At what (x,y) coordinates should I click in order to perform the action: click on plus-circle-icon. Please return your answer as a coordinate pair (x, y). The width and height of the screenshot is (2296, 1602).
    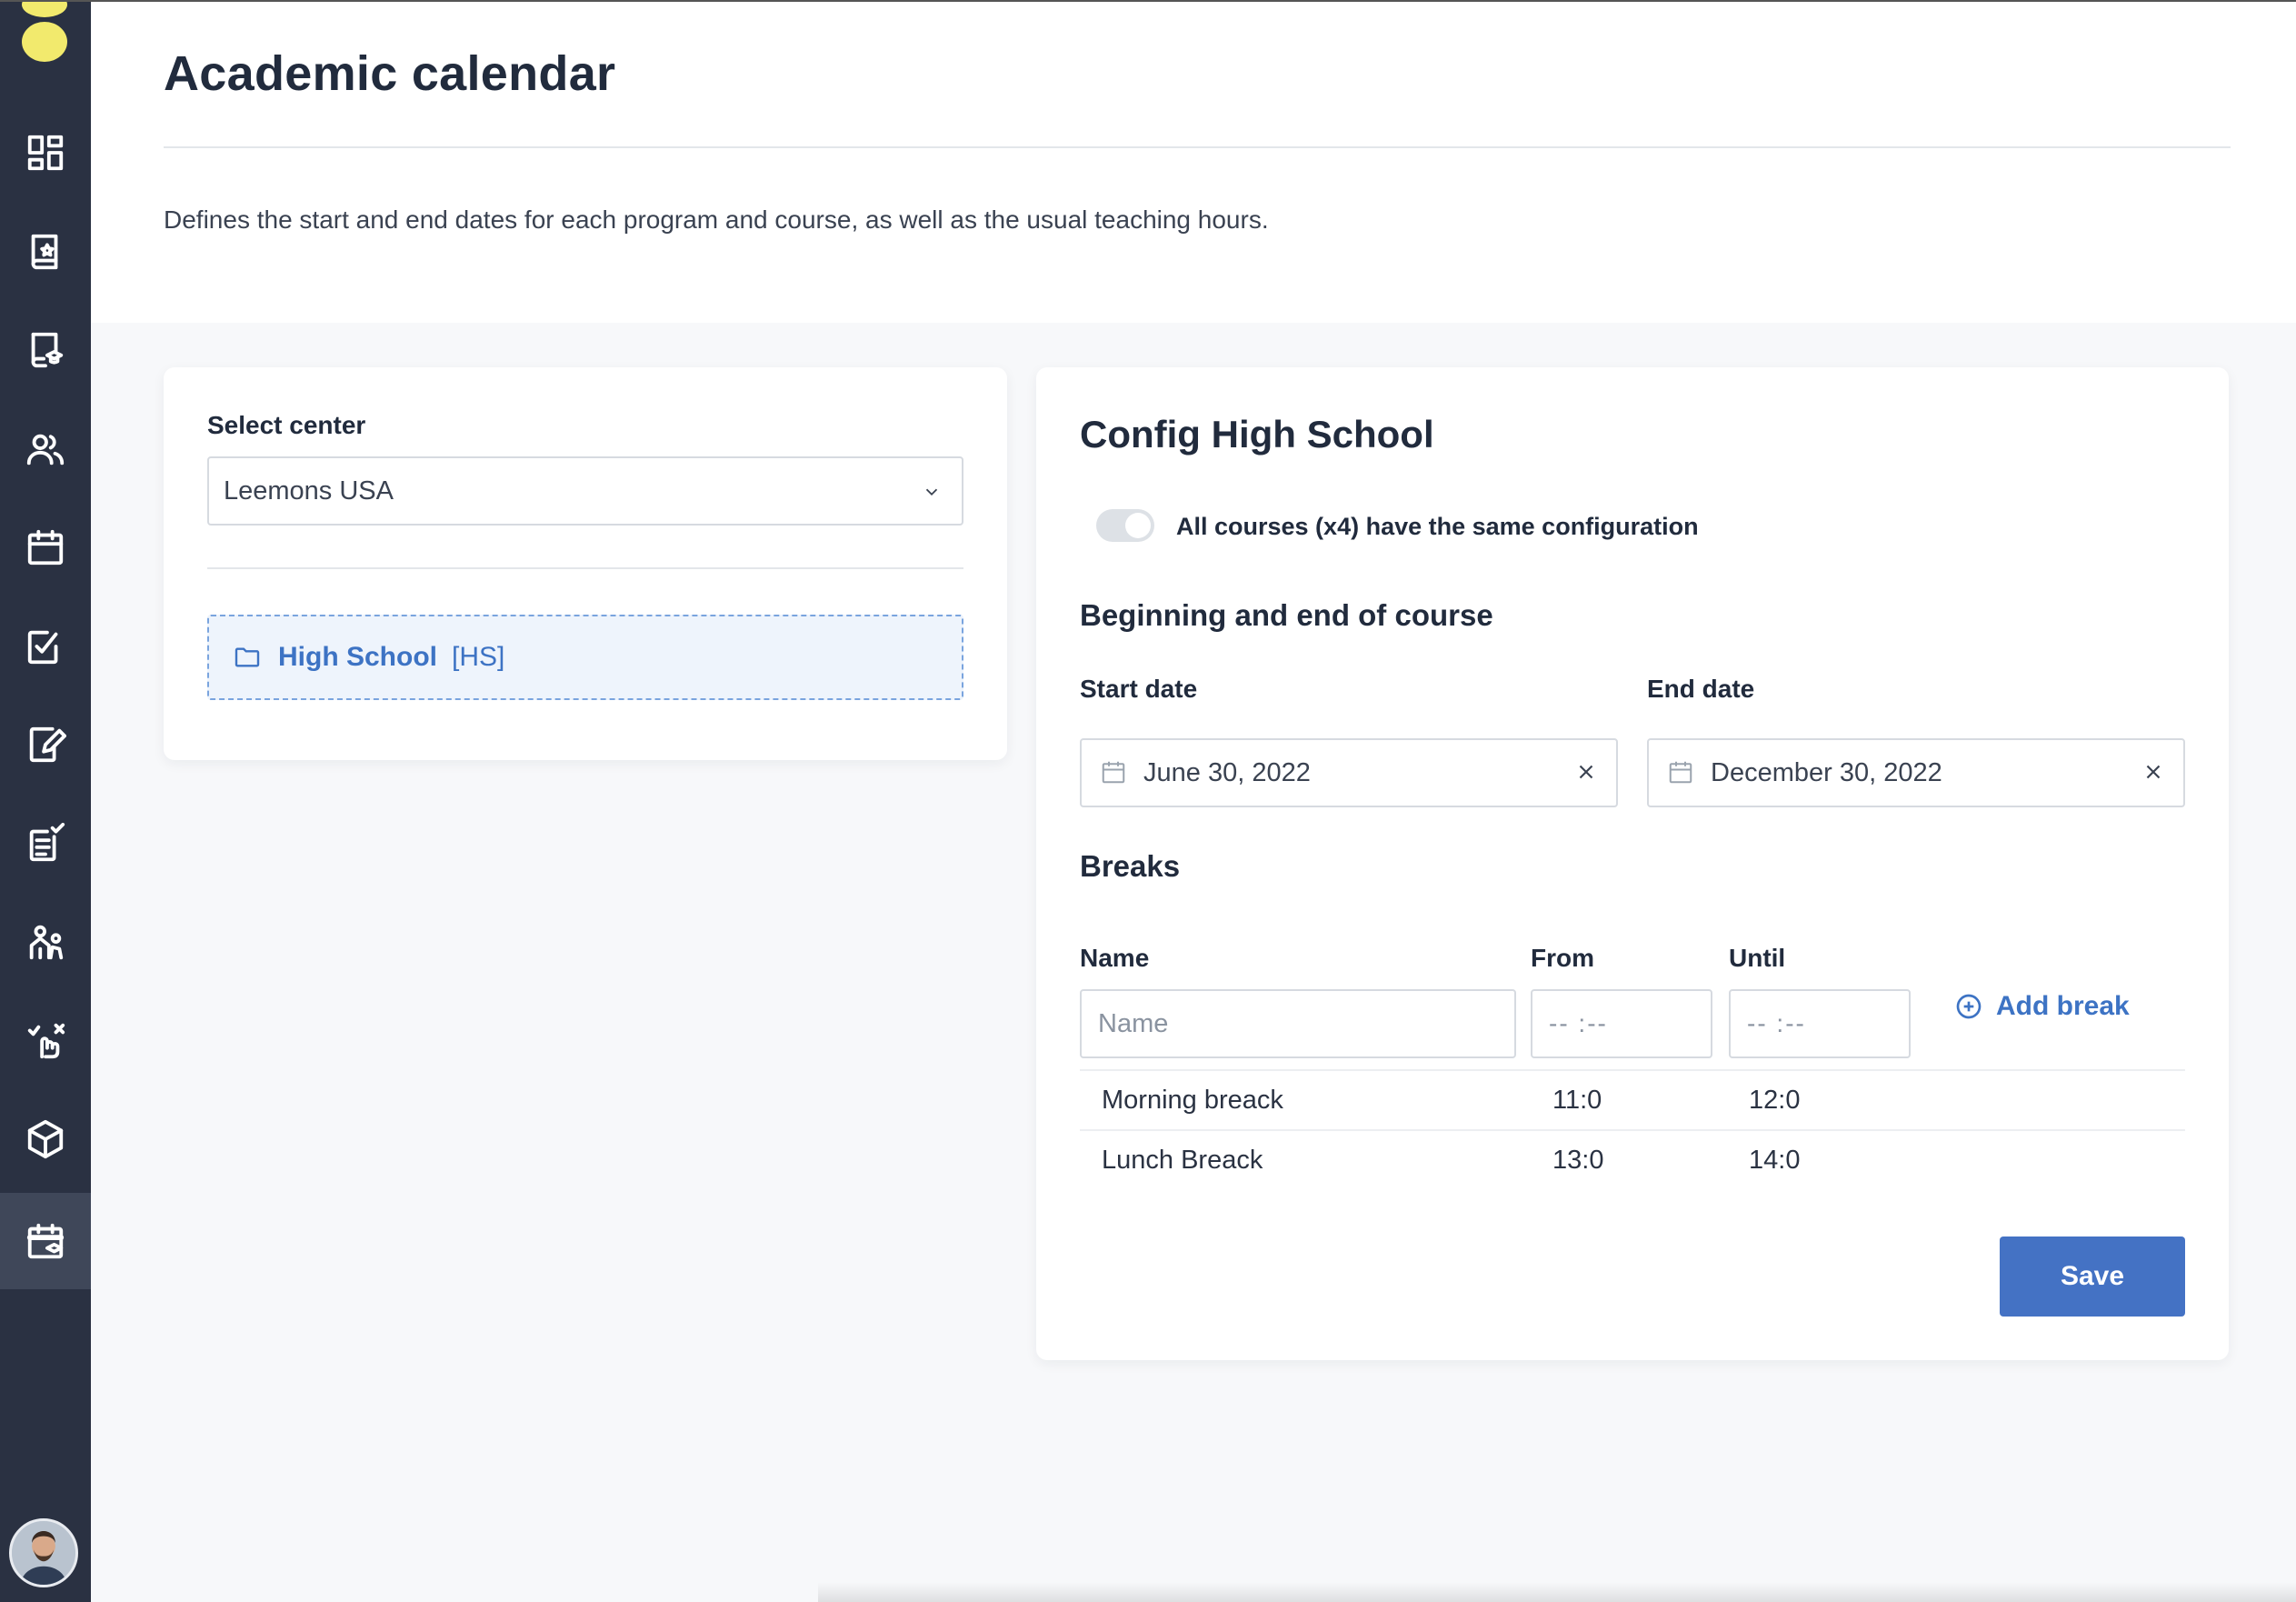
    Looking at the image, I should click on (1969, 1006).